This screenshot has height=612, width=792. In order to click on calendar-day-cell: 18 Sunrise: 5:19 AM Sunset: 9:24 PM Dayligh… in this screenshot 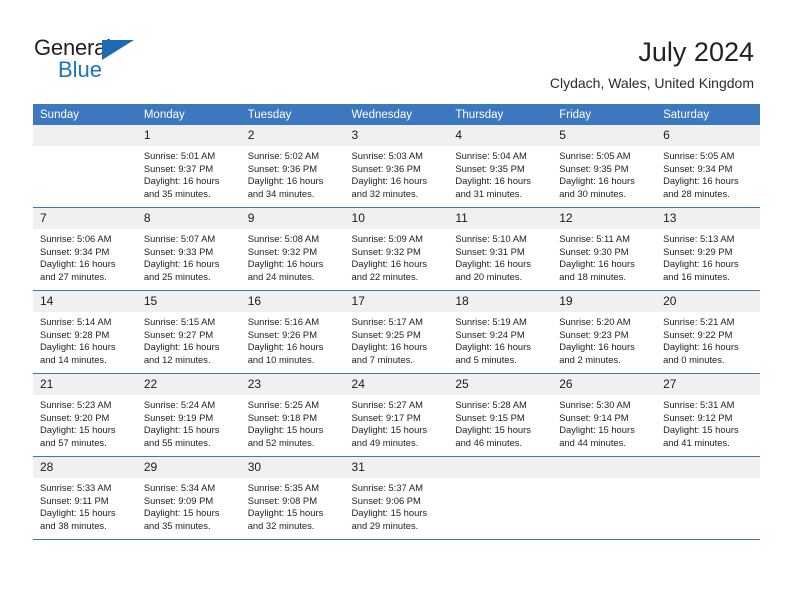, I will do `click(500, 332)`.